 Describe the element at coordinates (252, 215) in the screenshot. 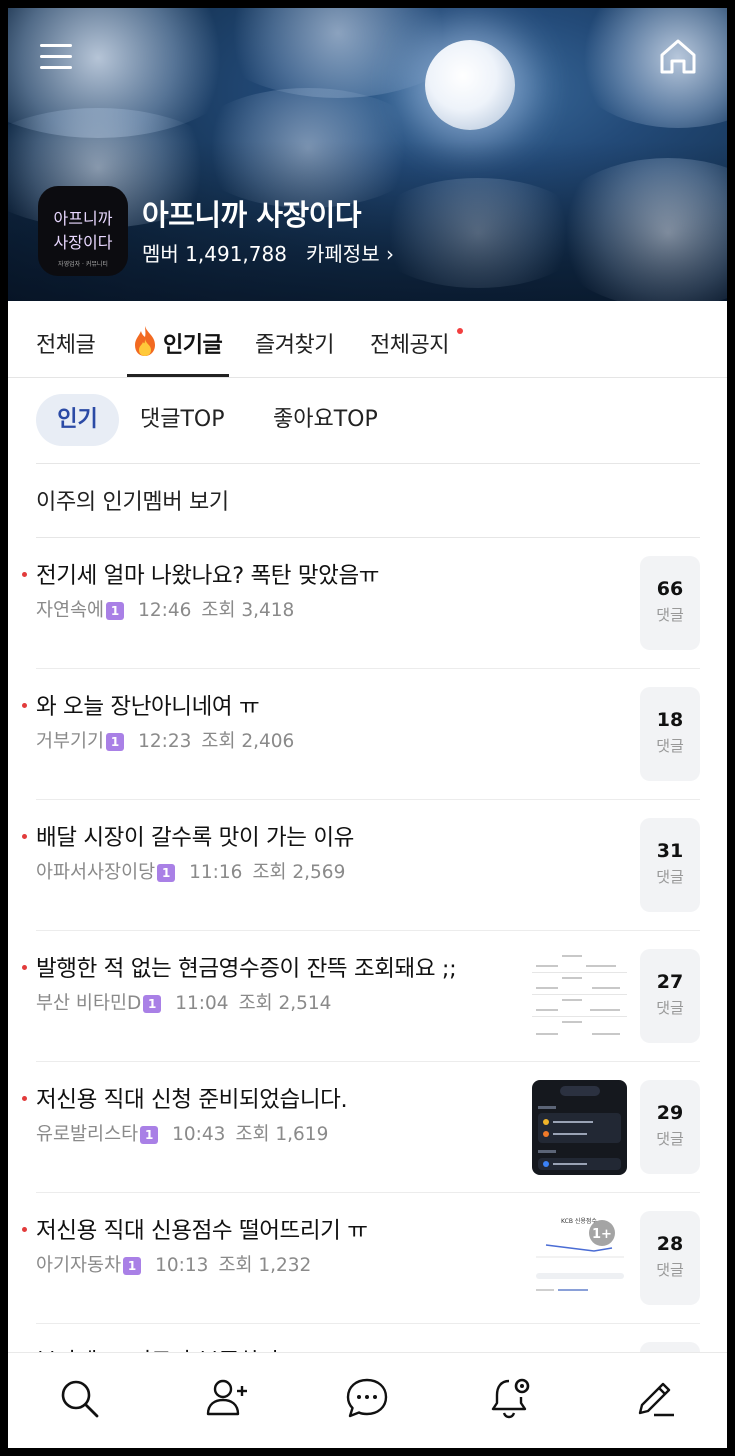

I see `cafe-title: 아프니까 사장이다` at that location.